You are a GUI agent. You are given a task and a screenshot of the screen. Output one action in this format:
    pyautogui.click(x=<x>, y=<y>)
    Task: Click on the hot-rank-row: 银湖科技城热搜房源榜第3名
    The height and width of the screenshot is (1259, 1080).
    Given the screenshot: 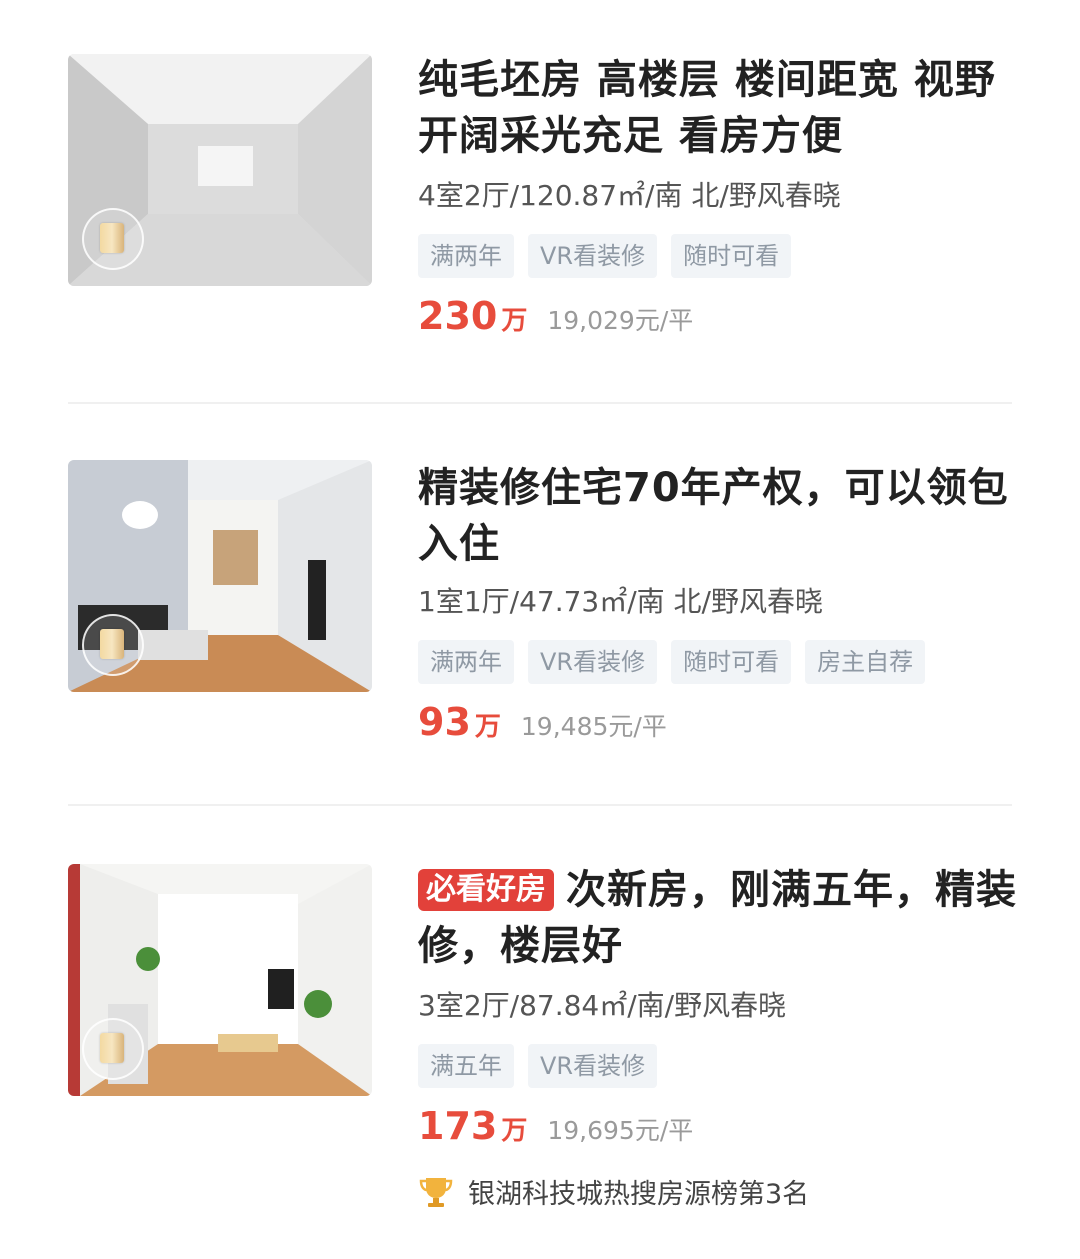 What is the action you would take?
    pyautogui.click(x=613, y=1191)
    